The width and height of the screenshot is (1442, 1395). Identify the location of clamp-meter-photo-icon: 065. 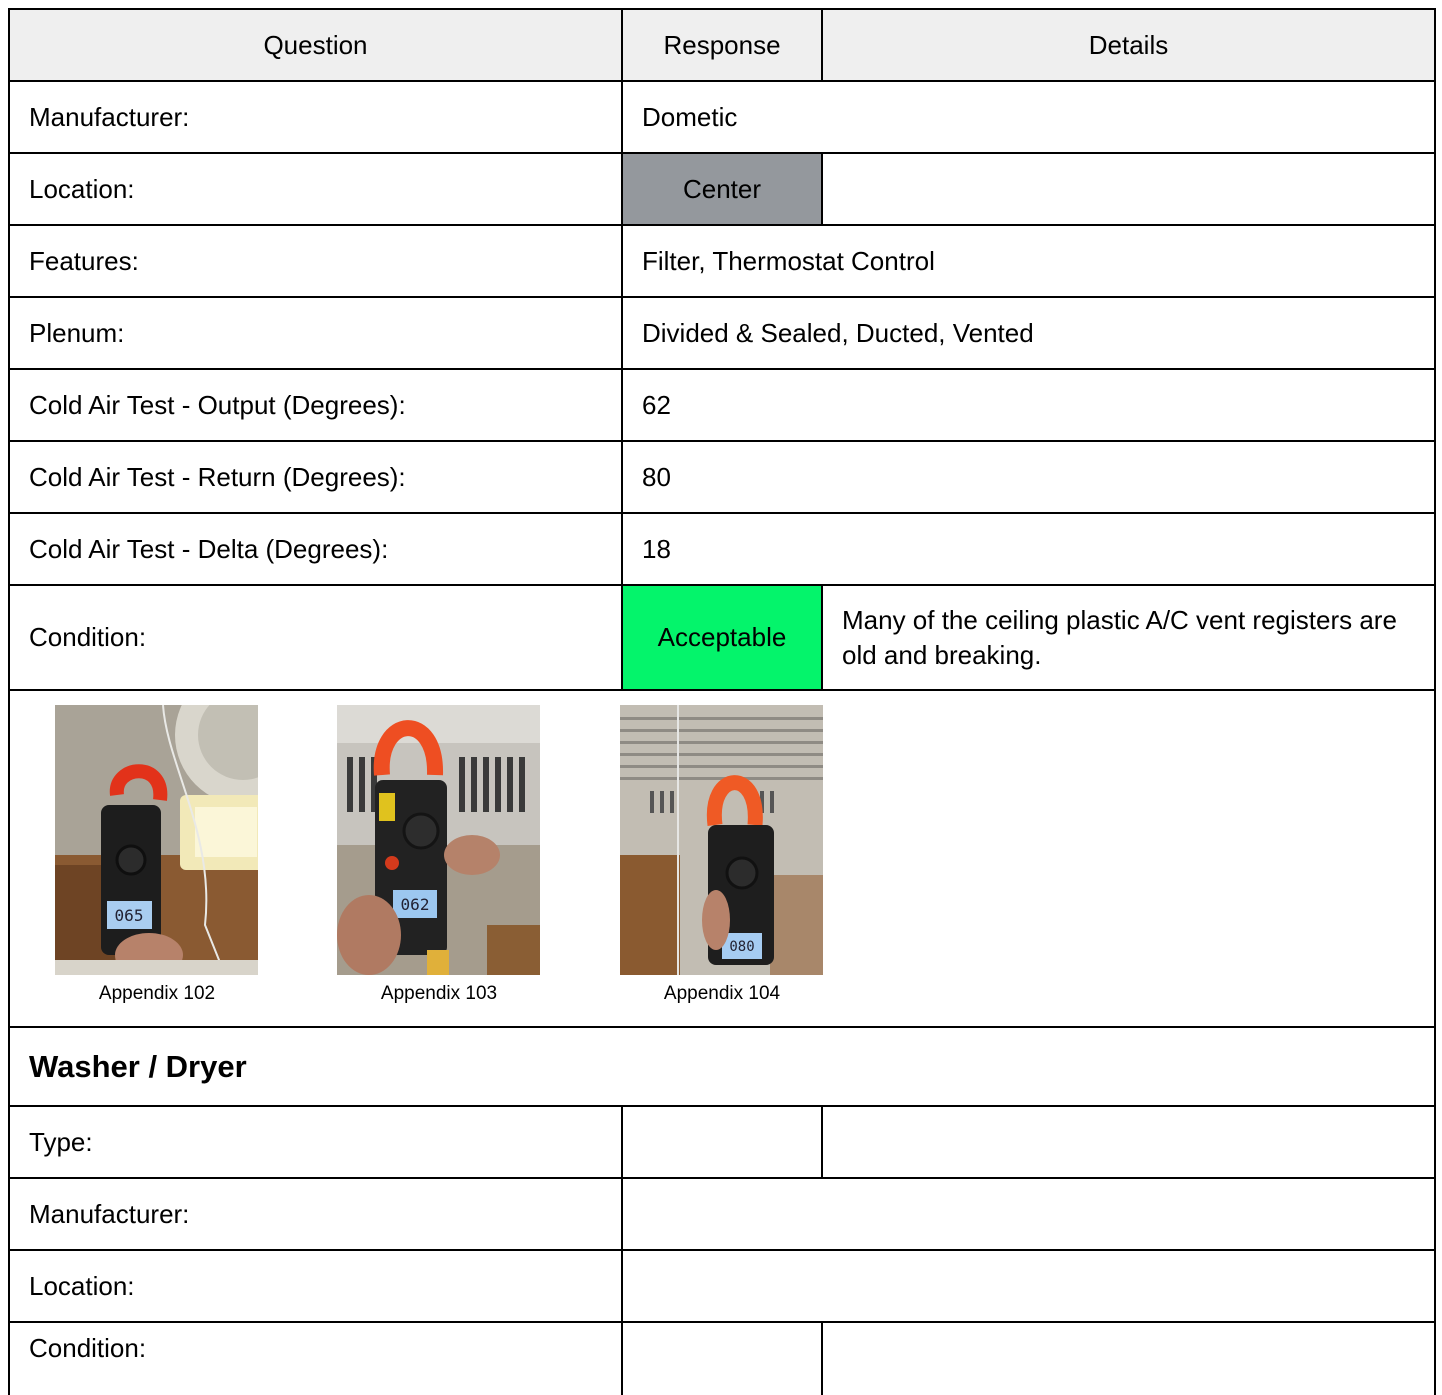
(156, 840).